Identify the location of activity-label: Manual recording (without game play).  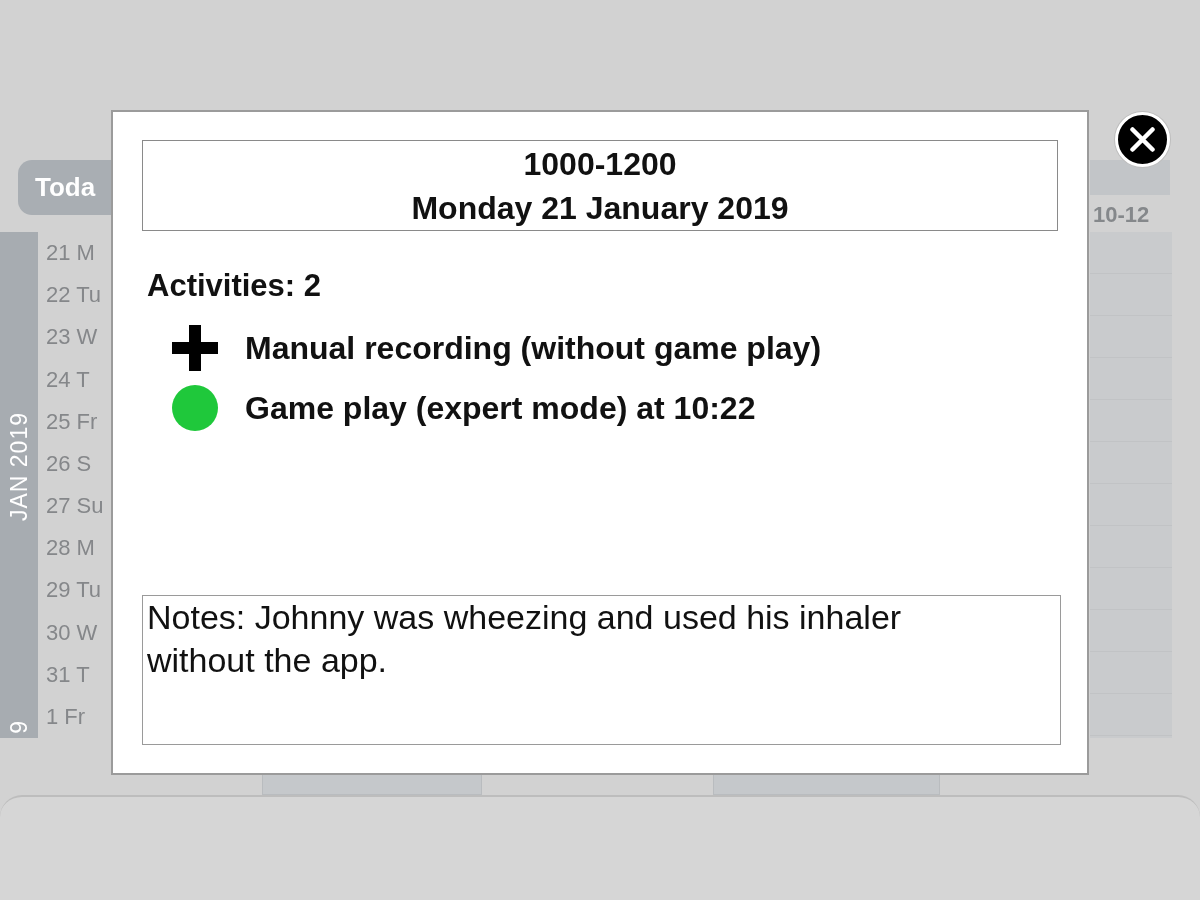
(533, 348).